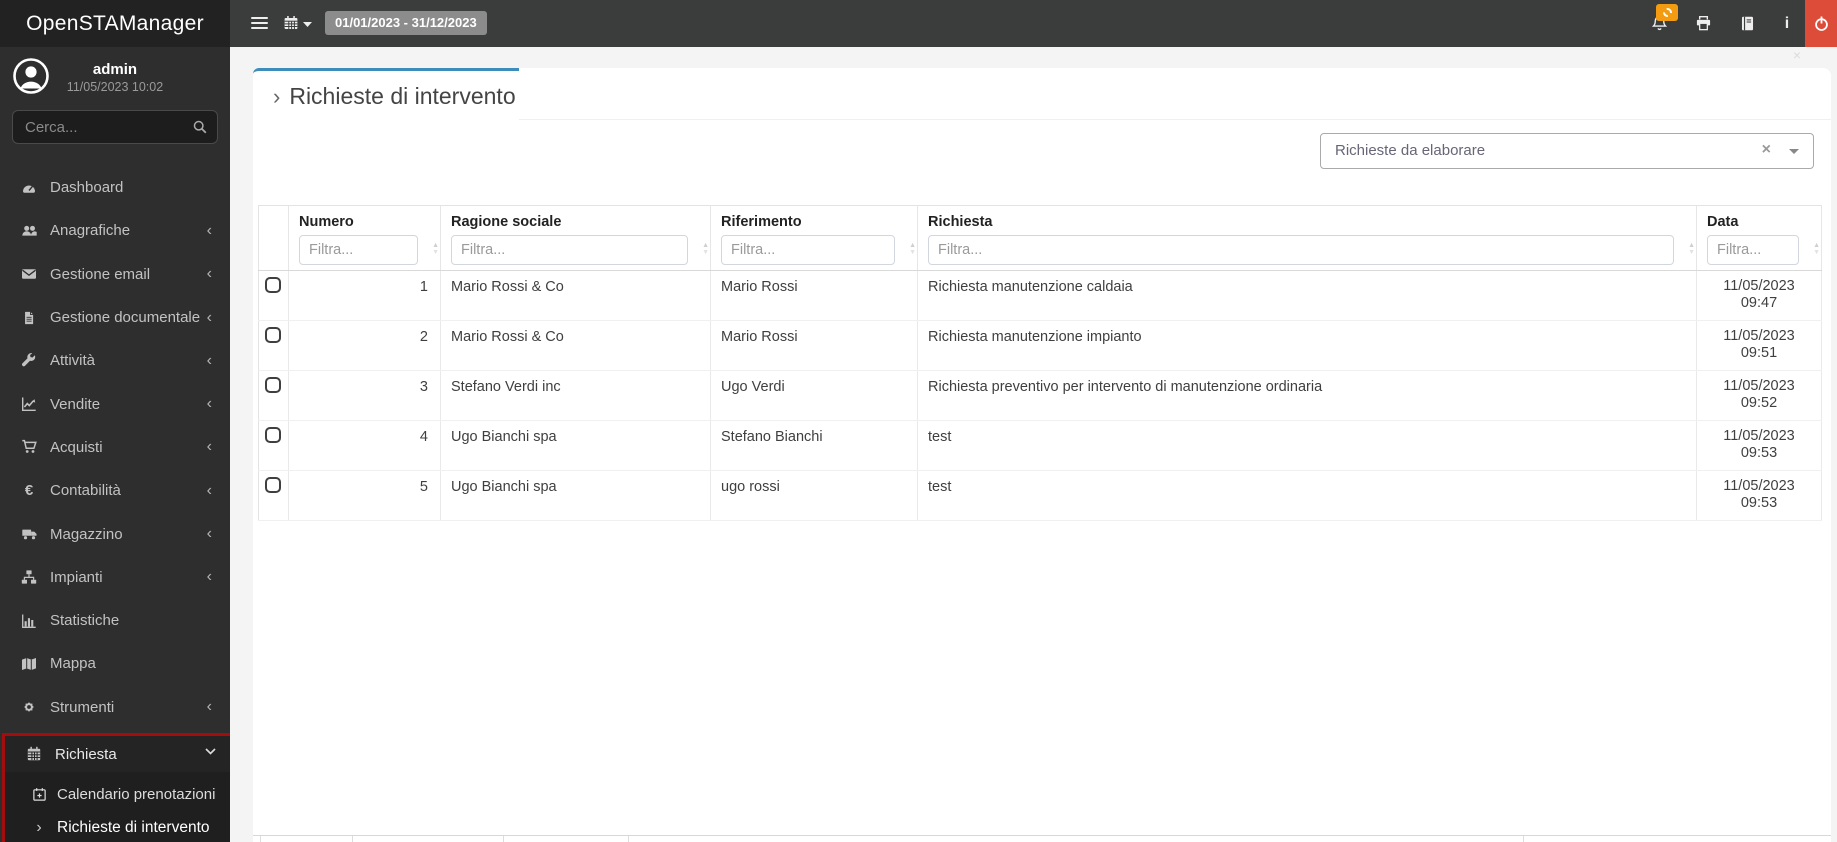  Describe the element at coordinates (29, 230) in the screenshot. I see `users-icon` at that location.